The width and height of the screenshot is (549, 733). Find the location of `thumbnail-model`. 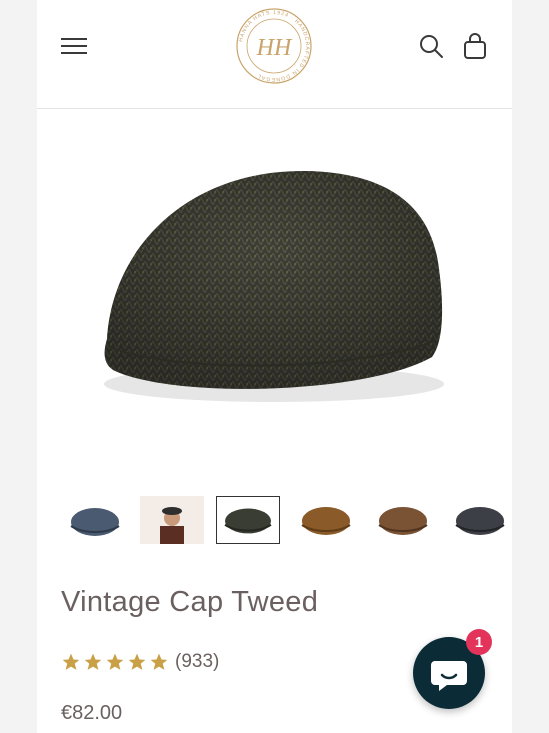

thumbnail-model is located at coordinates (172, 520).